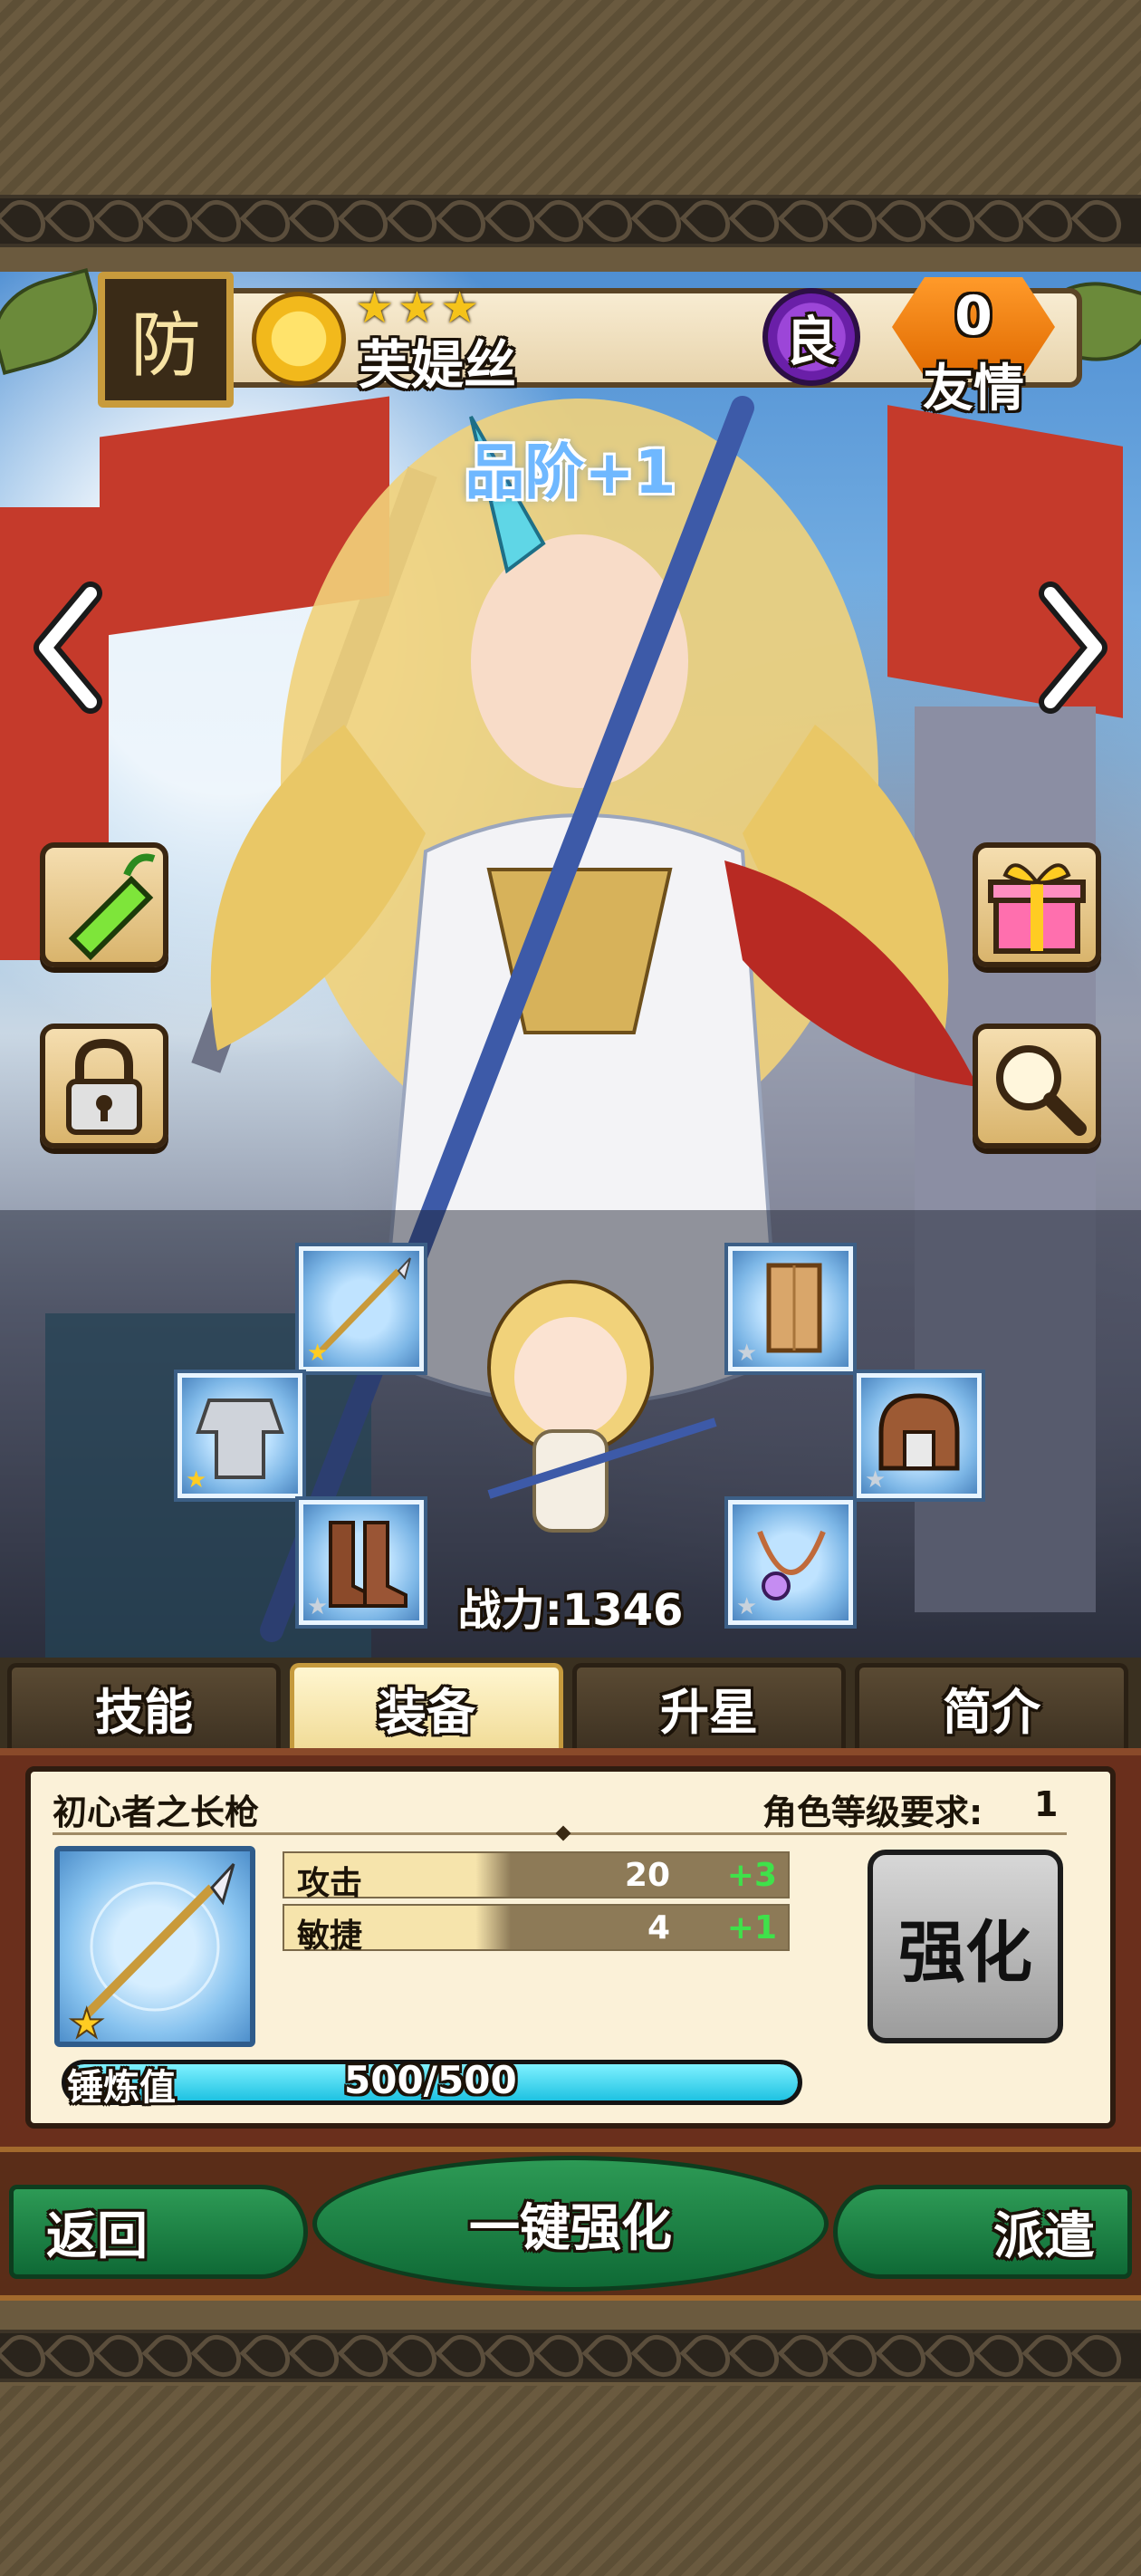 This screenshot has width=1141, height=2576. Describe the element at coordinates (973, 316) in the screenshot. I see `friendship-value: 0` at that location.